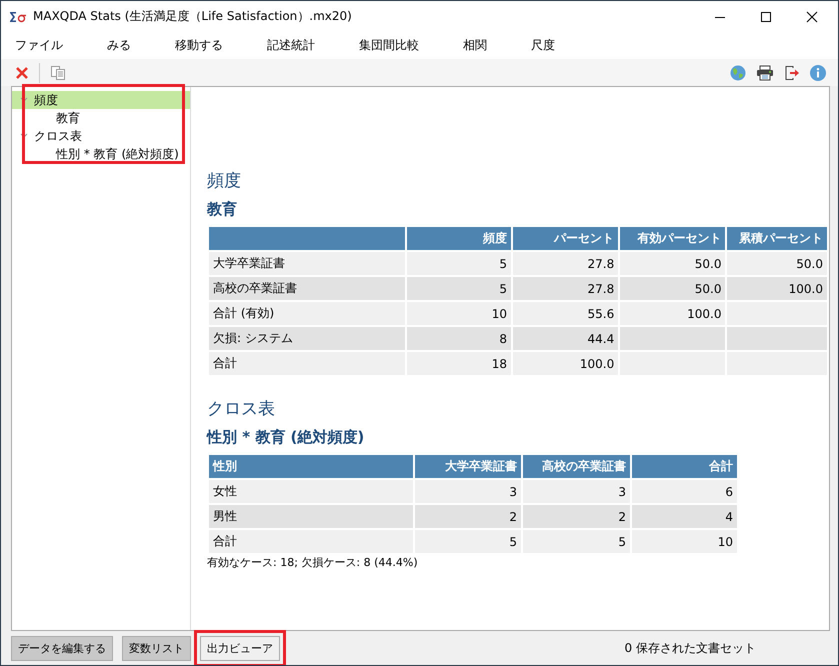 The width and height of the screenshot is (839, 666). What do you see at coordinates (101, 154) in the screenshot?
I see `tree-item: 性別 * 教育 (絶対頻度)` at bounding box center [101, 154].